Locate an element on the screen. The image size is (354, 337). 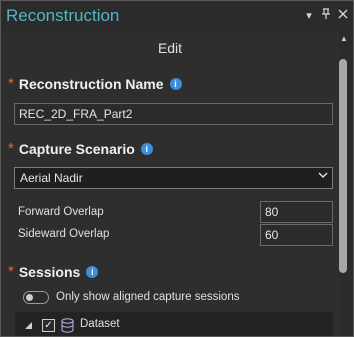
pane-titlebar: Reconstruction ▾ is located at coordinates (177, 16).